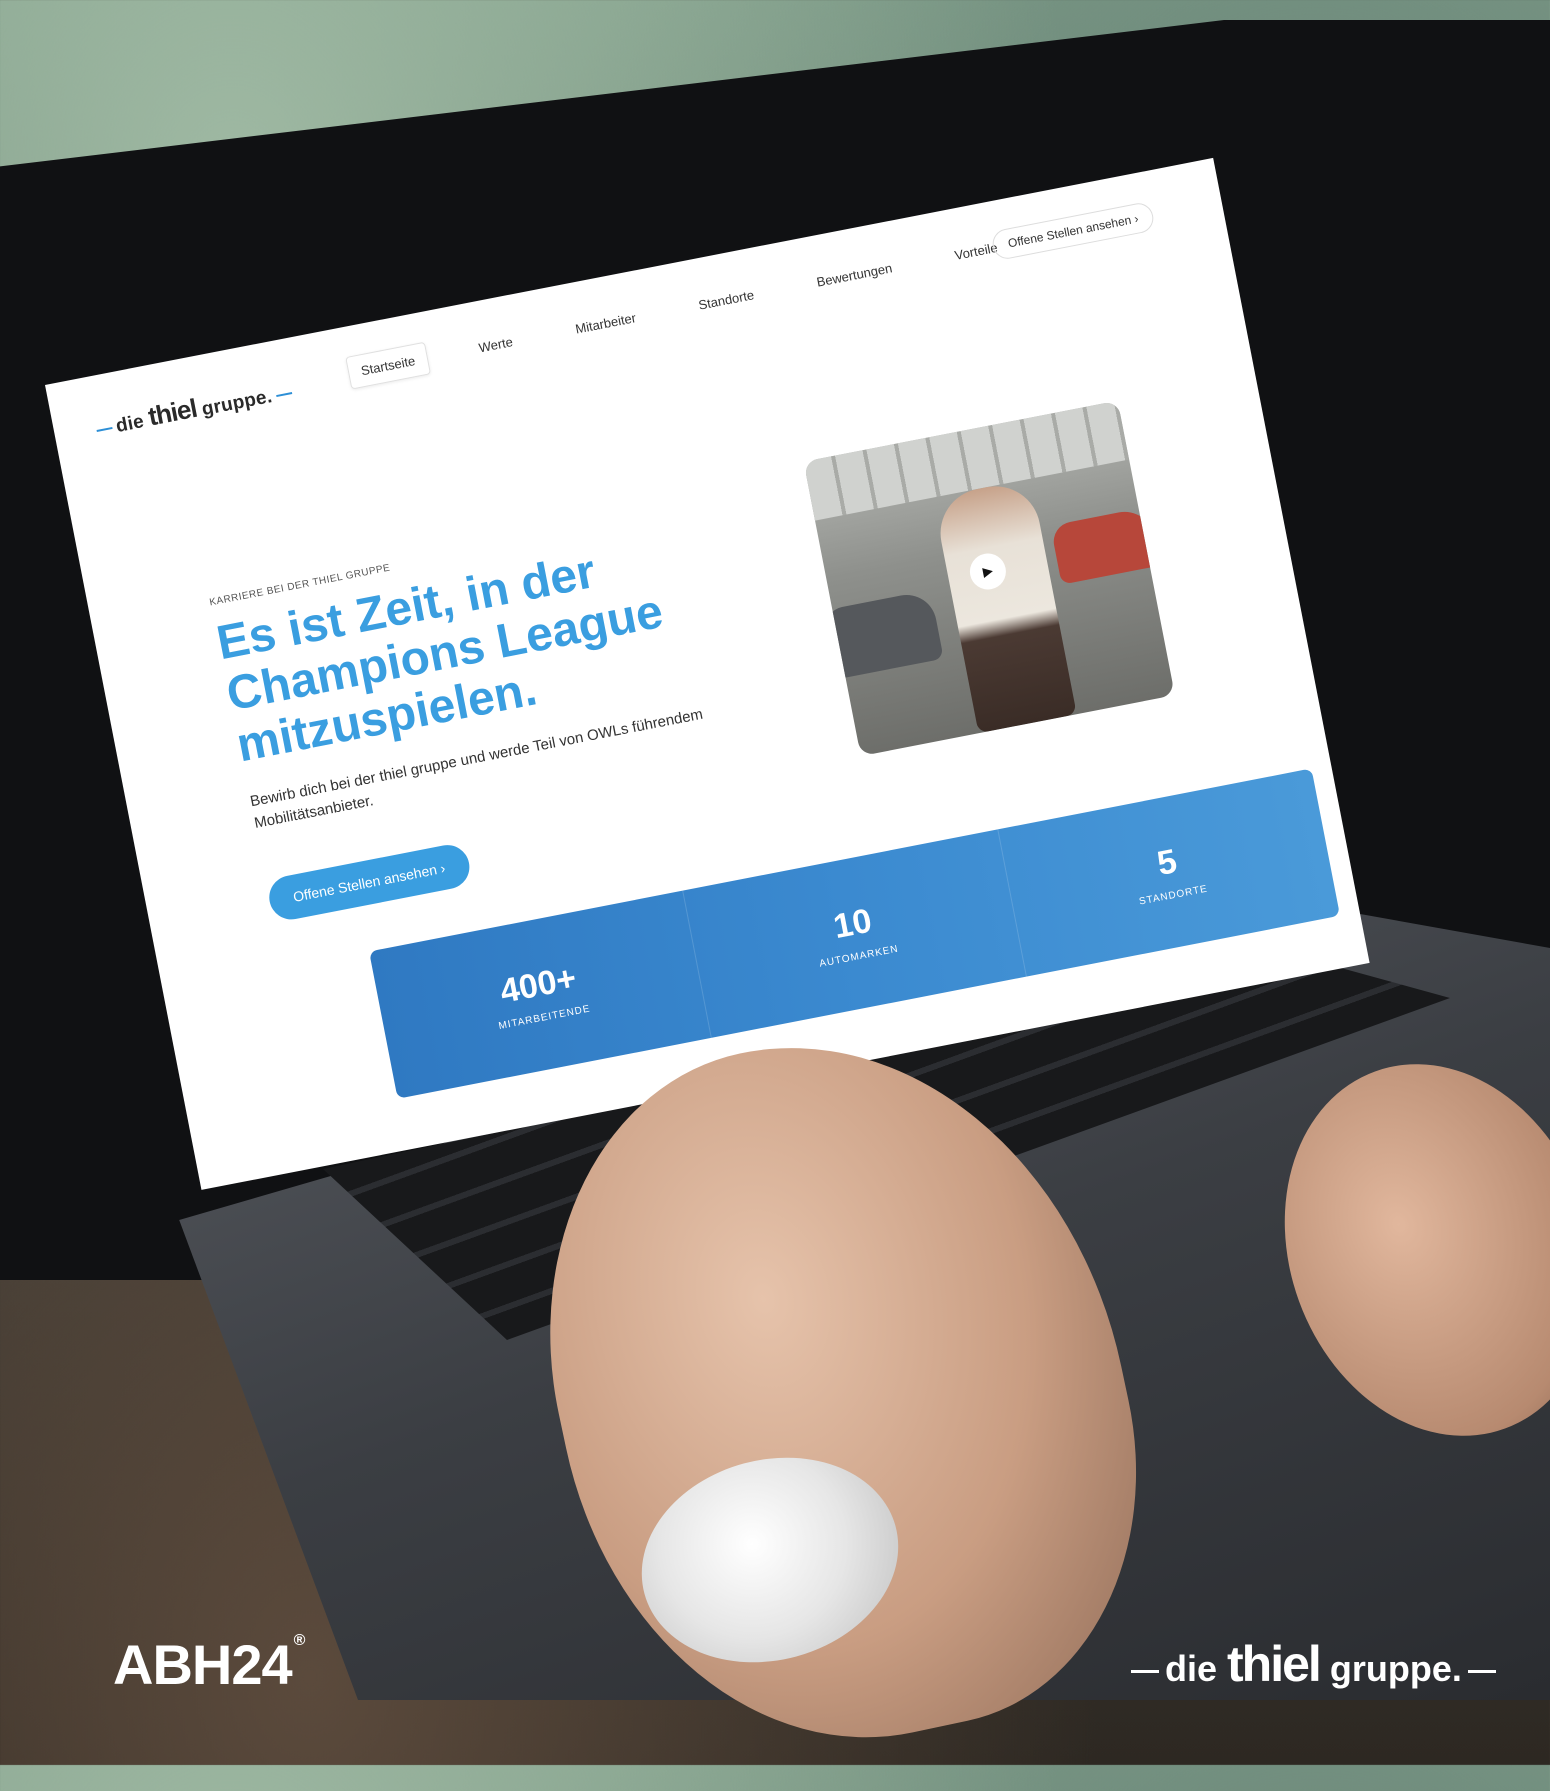 This screenshot has height=1791, width=1550. Describe the element at coordinates (854, 275) in the screenshot. I see `nav-item-bewertungen: Bewertungen` at that location.